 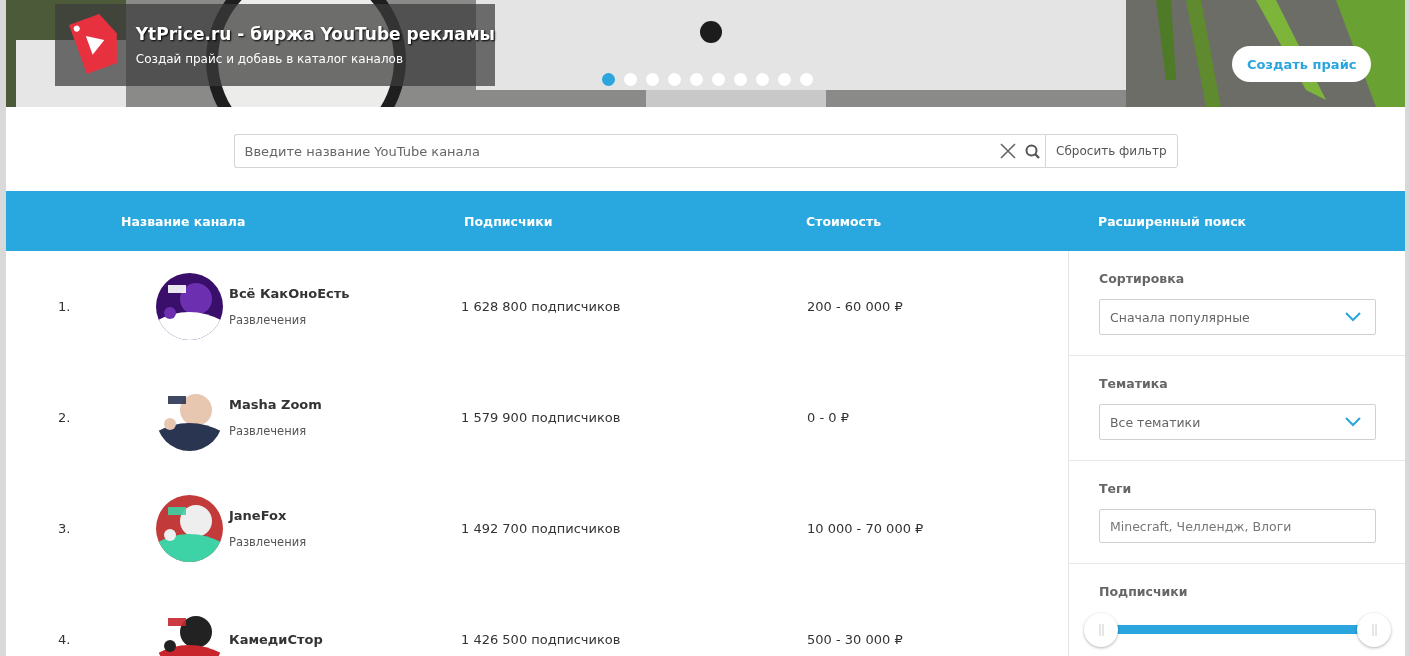 I want to click on price-range: 0 - 0 ₽, so click(x=828, y=417).